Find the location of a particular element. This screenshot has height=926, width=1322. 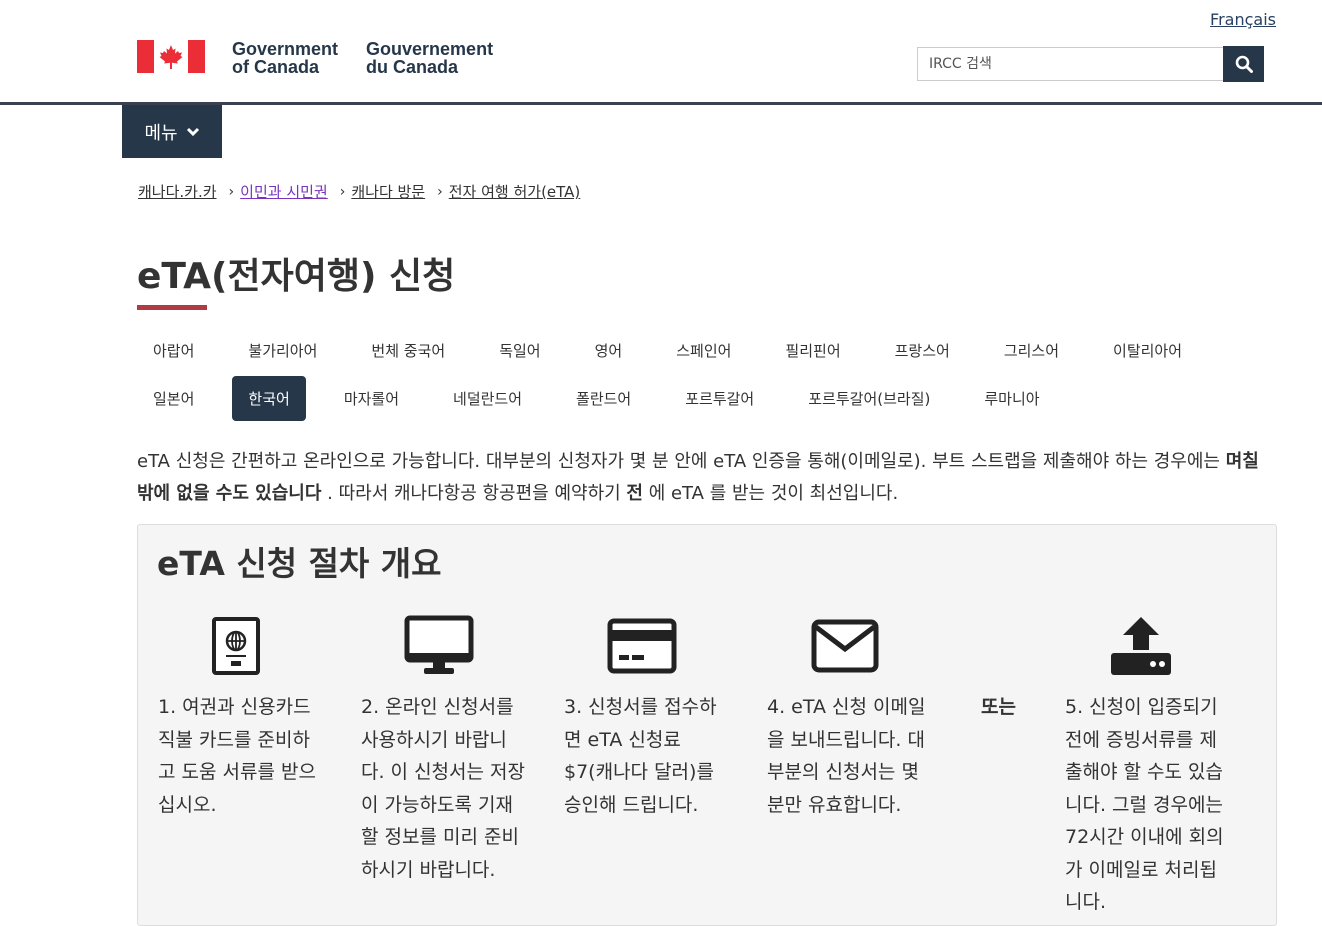

brand-english: Government of Canada is located at coordinates (285, 58).